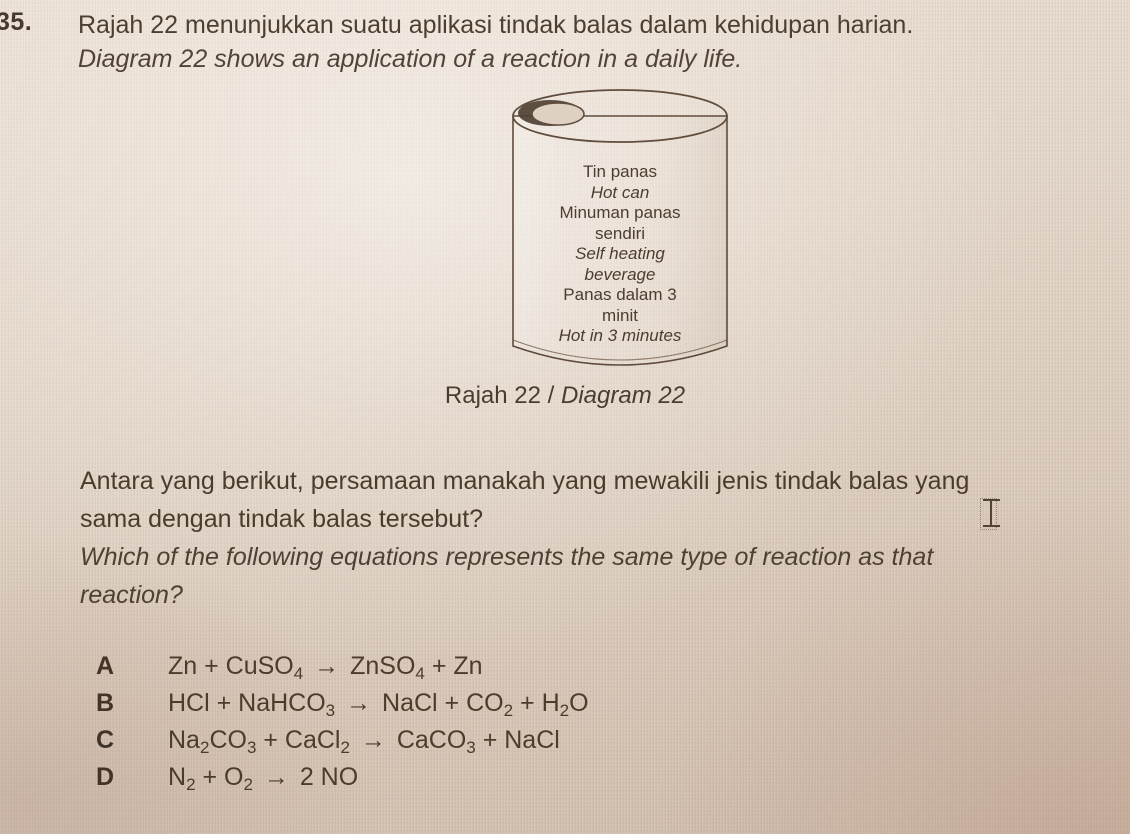  Describe the element at coordinates (298, 740) in the screenshot. I see `chem-text: + CaCl` at that location.